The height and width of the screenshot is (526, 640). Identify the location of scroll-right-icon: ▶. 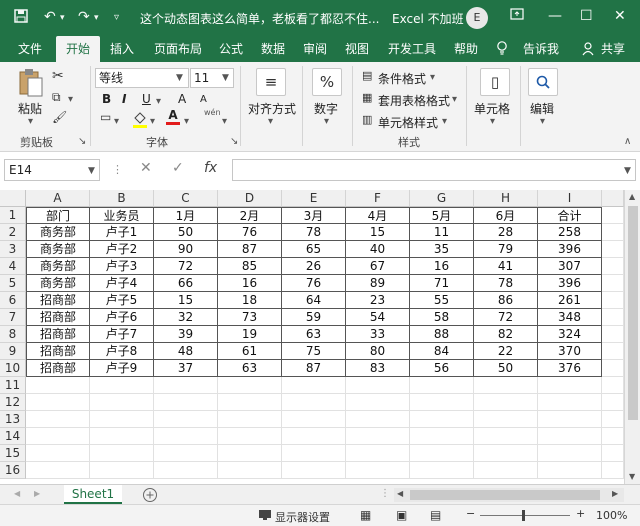
(615, 493).